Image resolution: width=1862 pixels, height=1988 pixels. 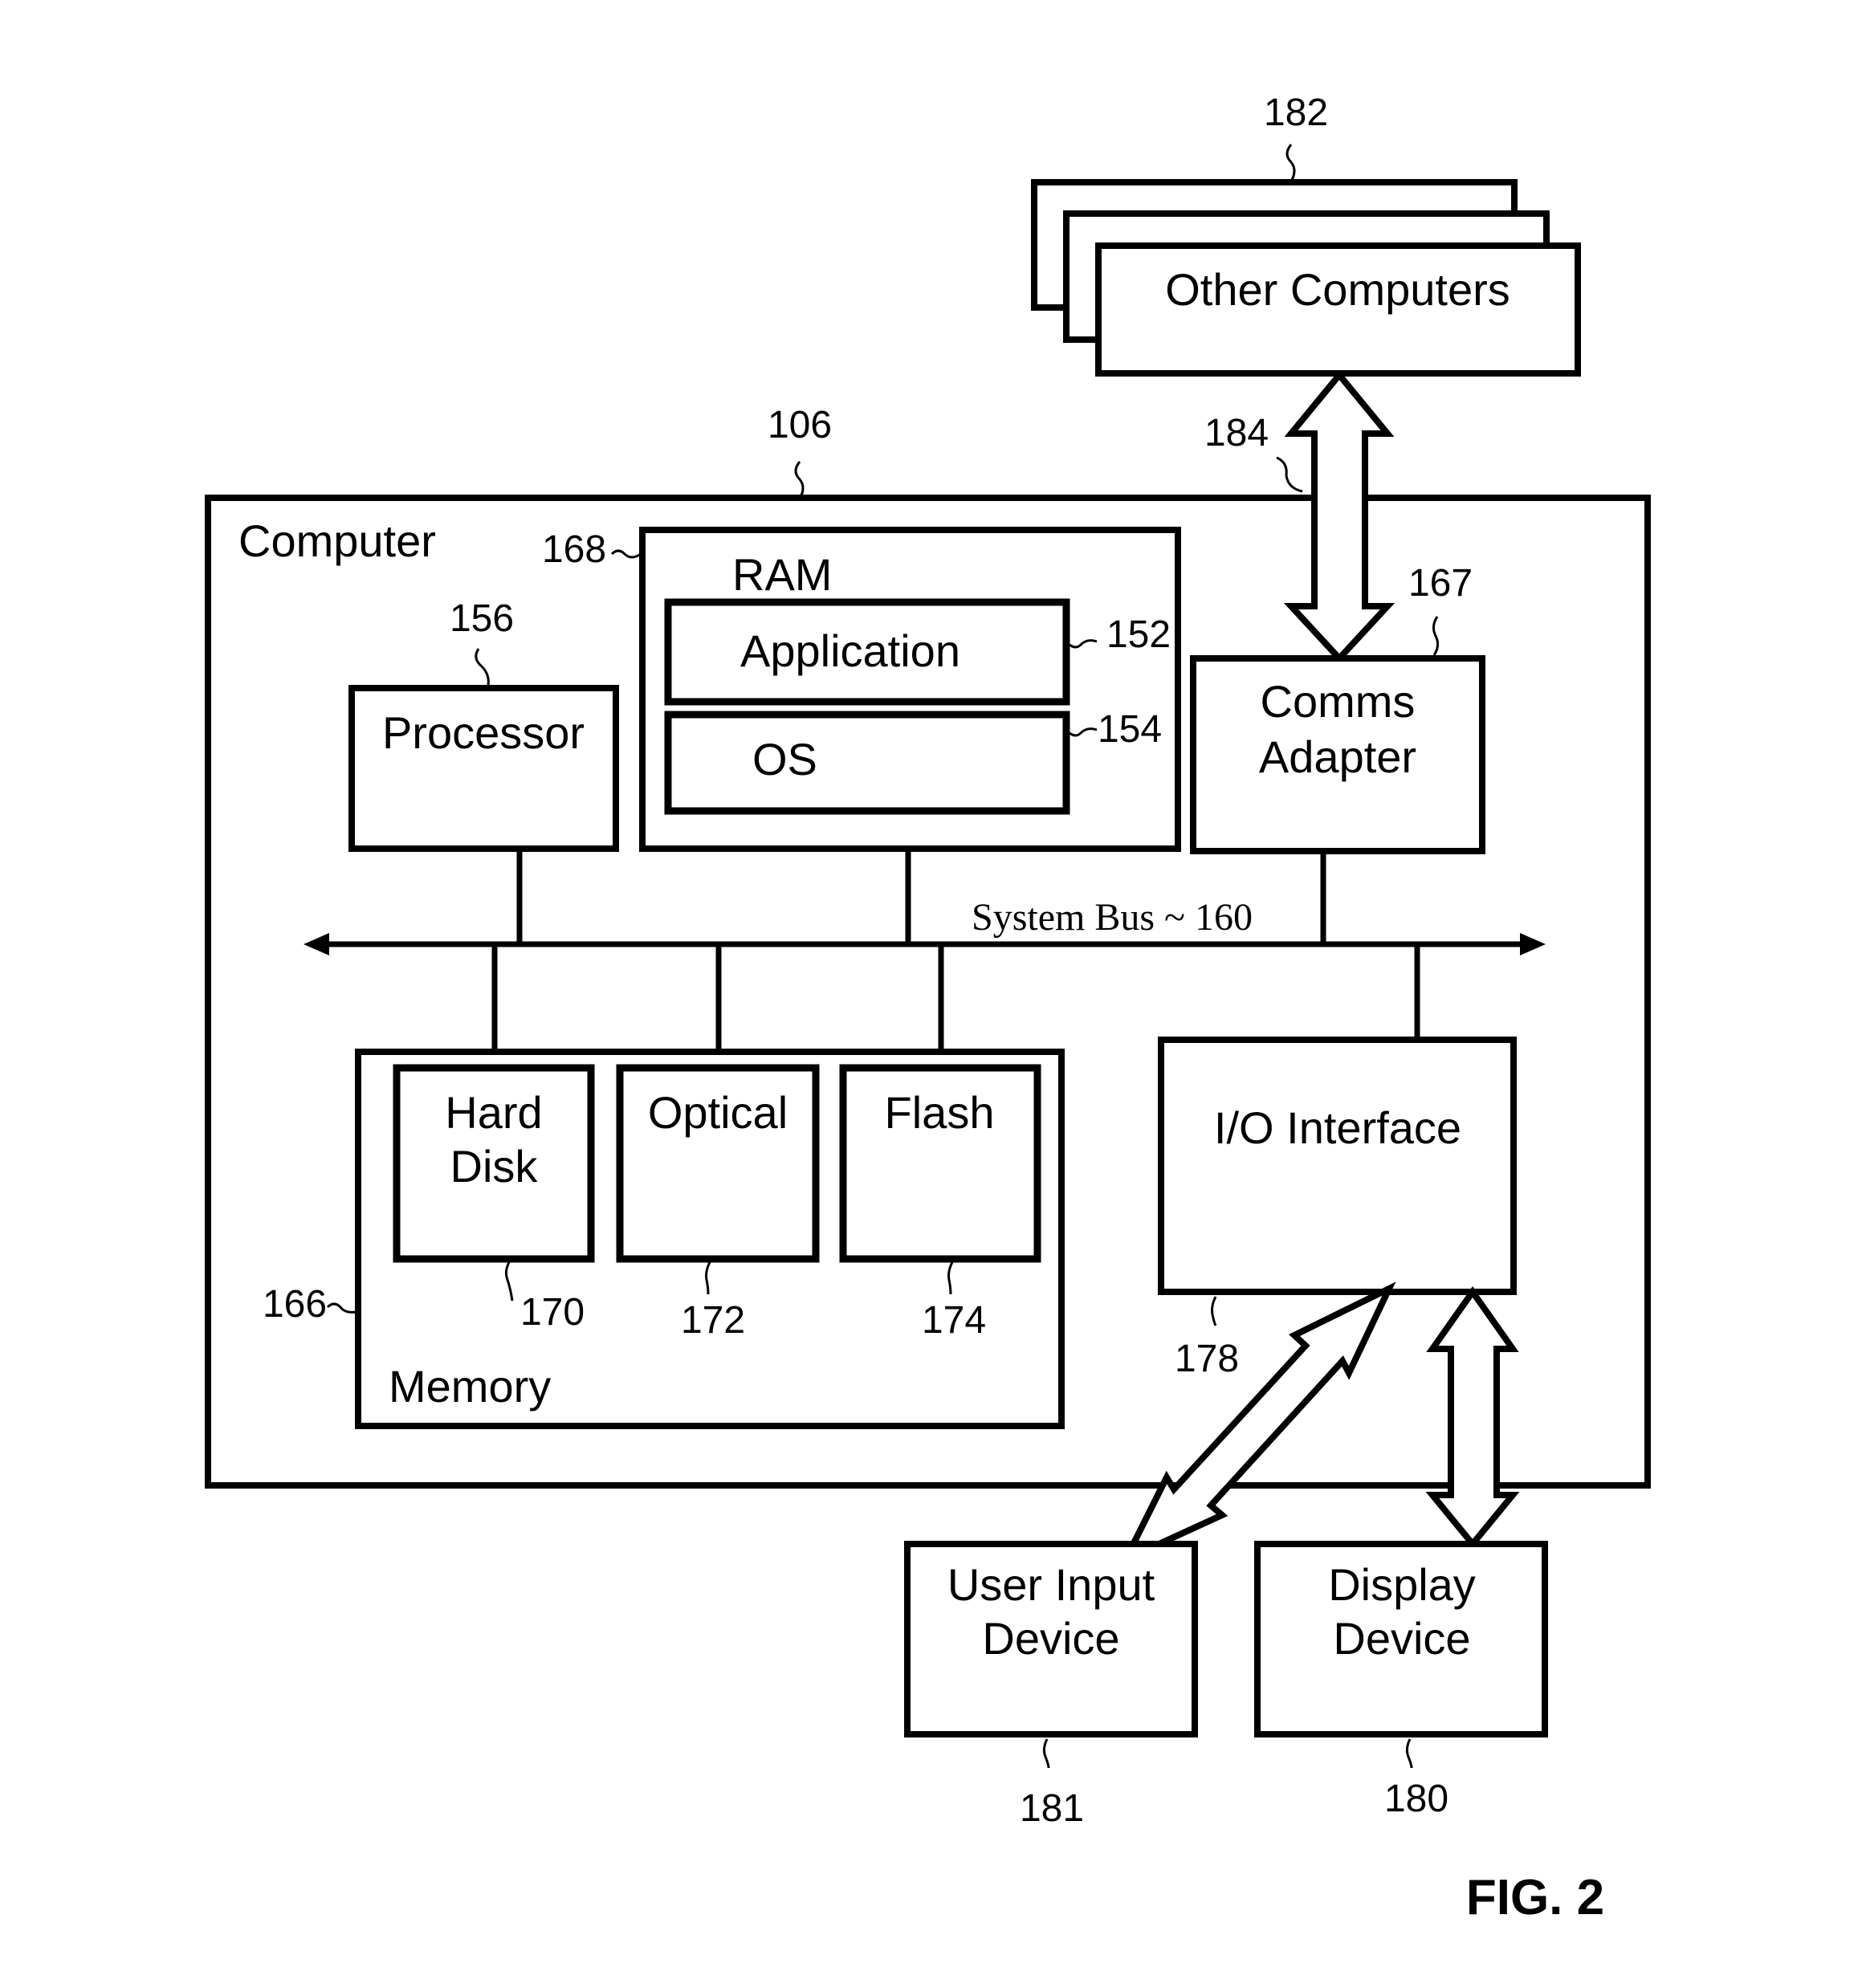 What do you see at coordinates (713, 1320) in the screenshot?
I see `ref-172: 172` at bounding box center [713, 1320].